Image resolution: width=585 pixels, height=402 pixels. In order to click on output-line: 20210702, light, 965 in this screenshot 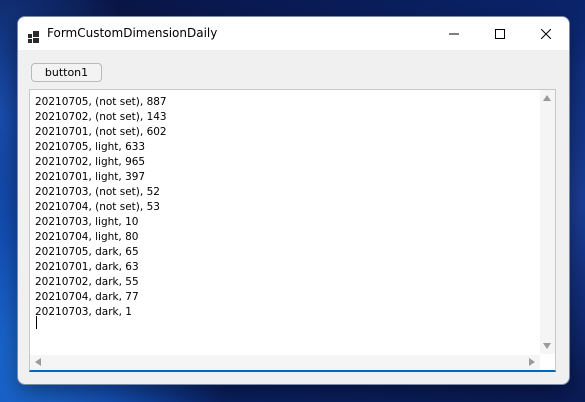, I will do `click(90, 162)`.